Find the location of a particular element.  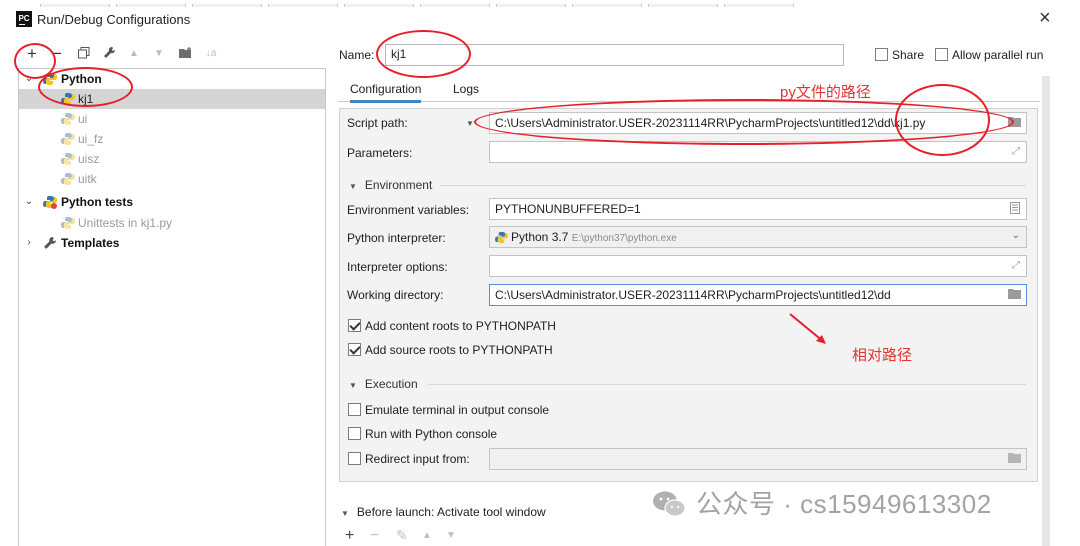

tree-item-kj1: kj1 is located at coordinates (172, 99).